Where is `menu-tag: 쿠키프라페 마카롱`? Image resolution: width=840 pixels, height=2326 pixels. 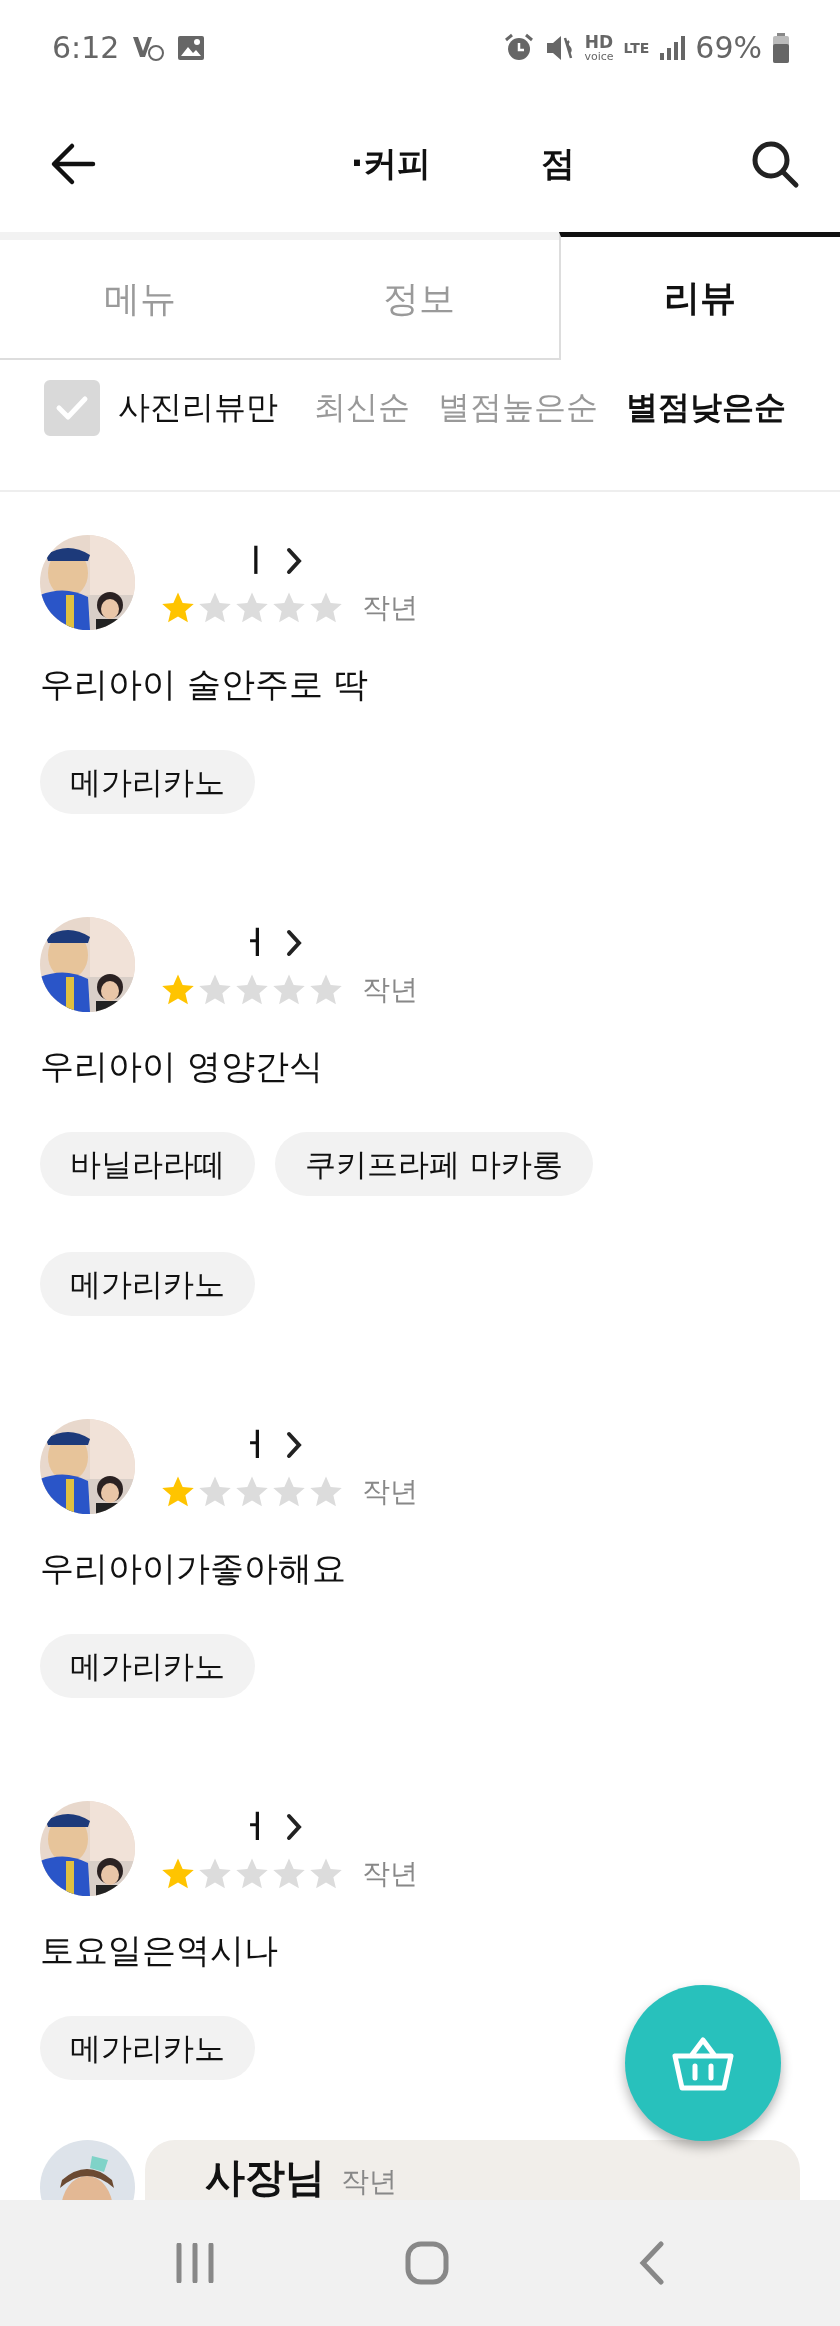
menu-tag: 쿠키프라페 마카롱 is located at coordinates (434, 1164).